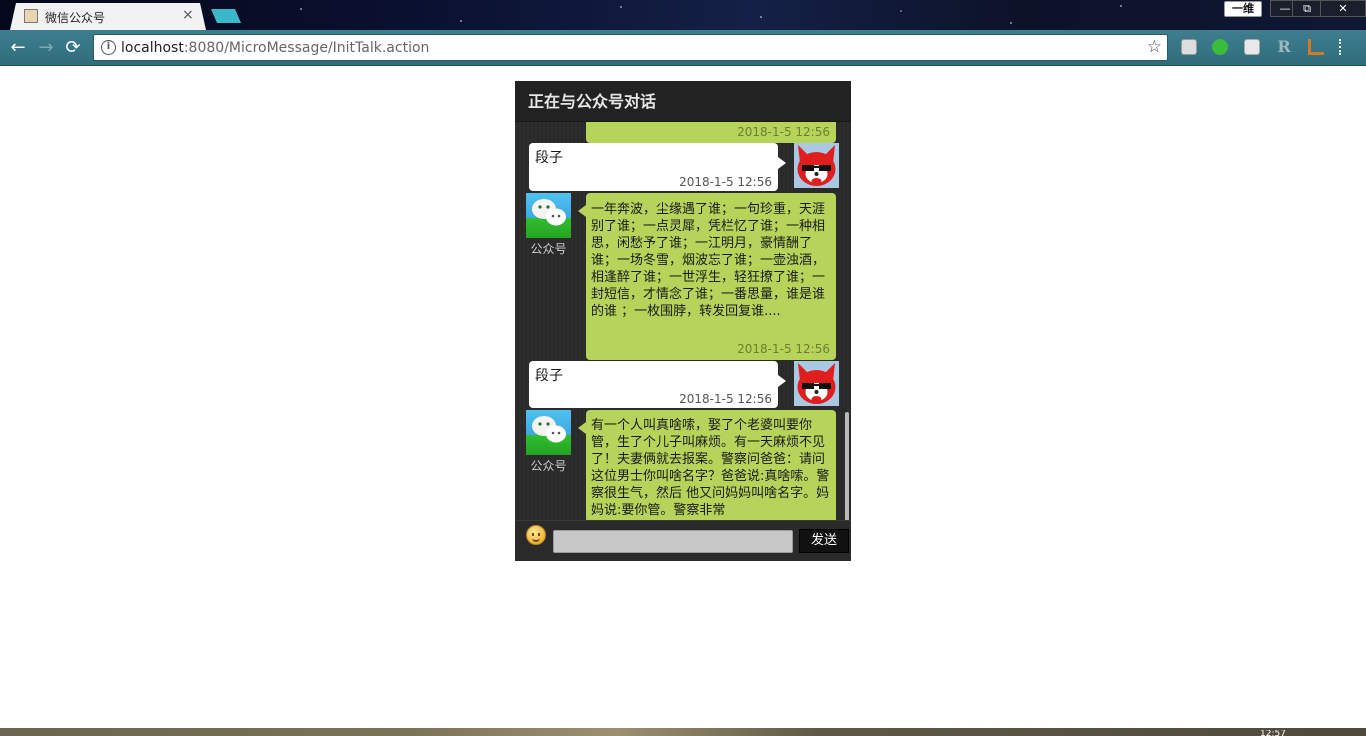  I want to click on send-button: 发送, so click(824, 541).